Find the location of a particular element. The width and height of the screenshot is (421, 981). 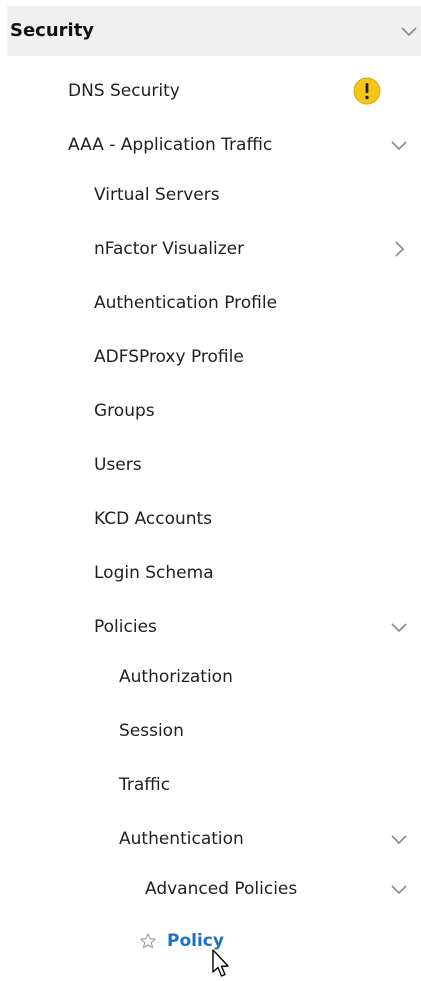

nav-label: Authentication is located at coordinates (181, 838).